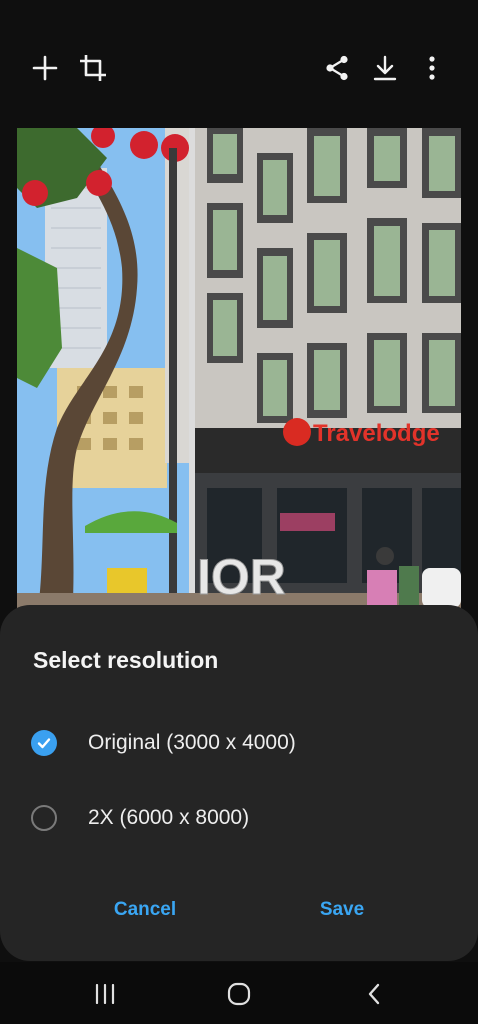 The image size is (478, 1024). Describe the element at coordinates (44, 818) in the screenshot. I see `radio-unchecked-icon` at that location.